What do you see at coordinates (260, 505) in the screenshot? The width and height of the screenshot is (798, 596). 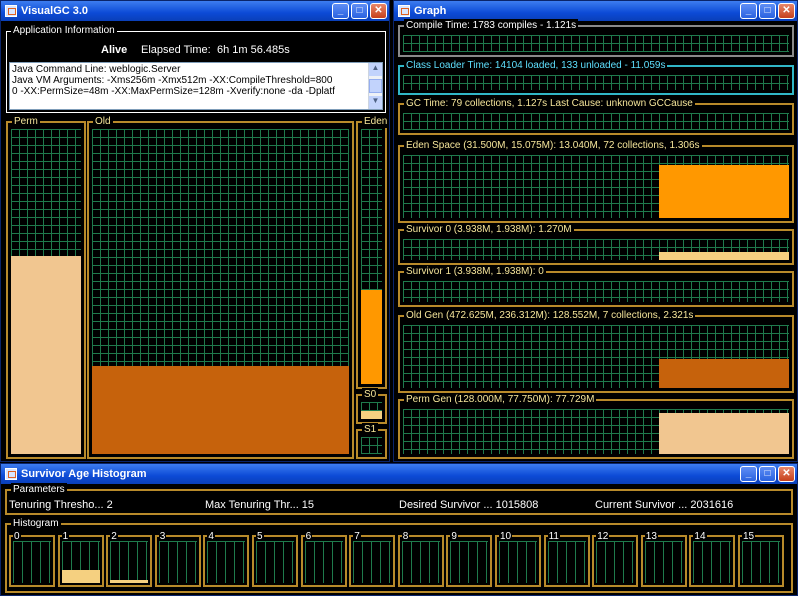 I see `max-tenuring-threshold: Max Tenuring Thr... 15` at bounding box center [260, 505].